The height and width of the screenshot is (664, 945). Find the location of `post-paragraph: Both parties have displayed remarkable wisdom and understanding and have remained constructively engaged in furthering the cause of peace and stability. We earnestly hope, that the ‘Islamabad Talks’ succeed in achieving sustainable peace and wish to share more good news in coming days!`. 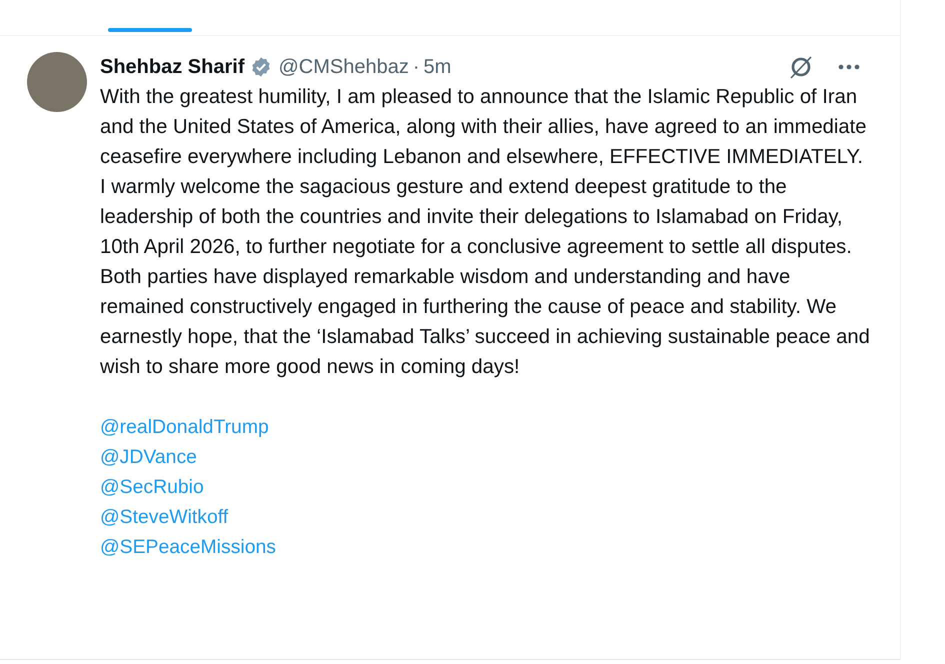

post-paragraph: Both parties have displayed remarkable wisdom and understanding and have remained constructively engaged in furthering the cause of peace and stability. We earnestly hope, that the ‘Islamabad Talks’ succeed in achieving sustainable peace and wish to share more good news in coming days! is located at coordinates (485, 322).